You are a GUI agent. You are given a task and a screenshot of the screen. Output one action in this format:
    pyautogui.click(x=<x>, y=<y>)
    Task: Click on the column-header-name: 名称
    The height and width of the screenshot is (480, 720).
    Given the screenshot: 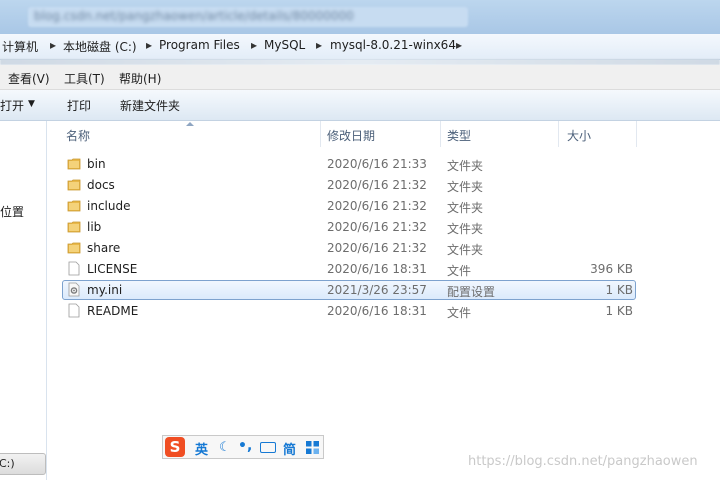 What is the action you would take?
    pyautogui.click(x=78, y=135)
    